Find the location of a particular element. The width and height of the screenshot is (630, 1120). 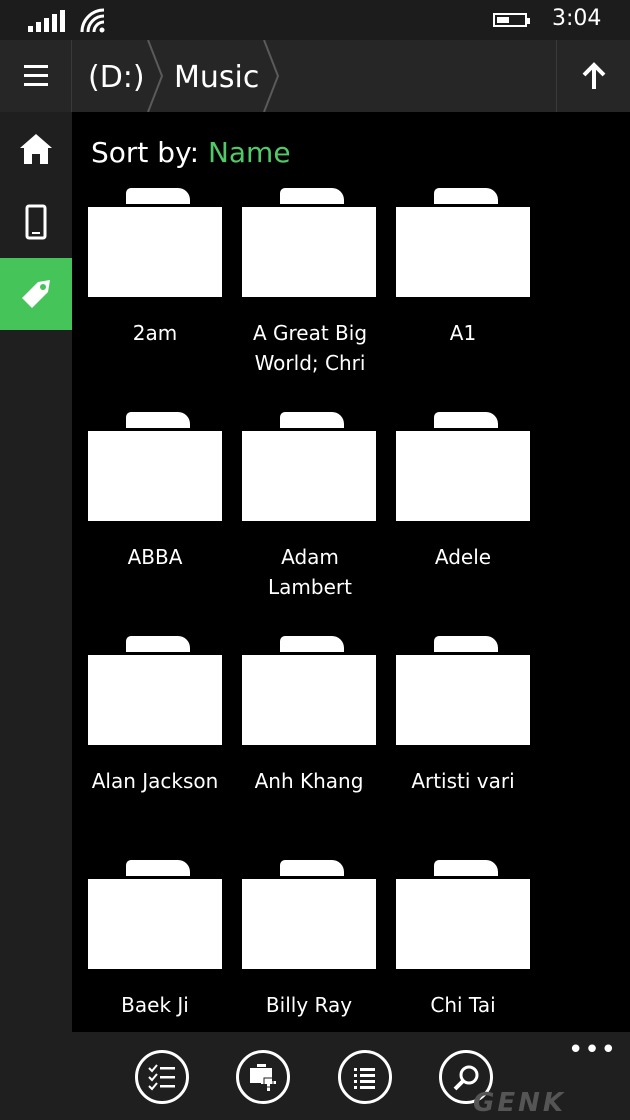

nav-tags is located at coordinates (36, 294).